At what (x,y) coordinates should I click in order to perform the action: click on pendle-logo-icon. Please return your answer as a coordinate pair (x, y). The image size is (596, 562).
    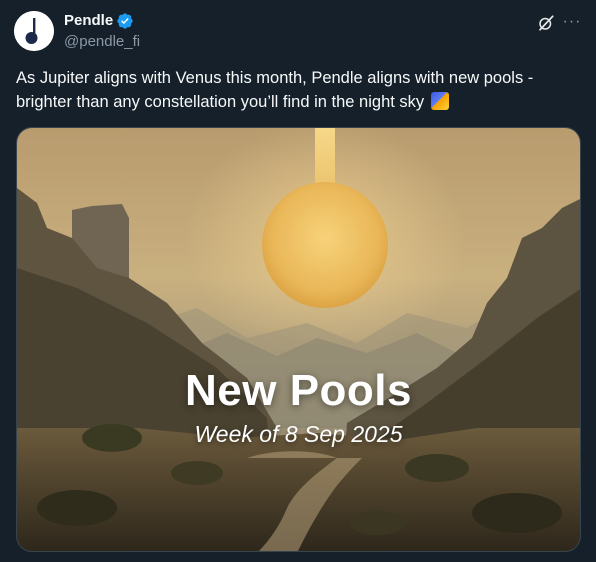
    Looking at the image, I should click on (34, 31).